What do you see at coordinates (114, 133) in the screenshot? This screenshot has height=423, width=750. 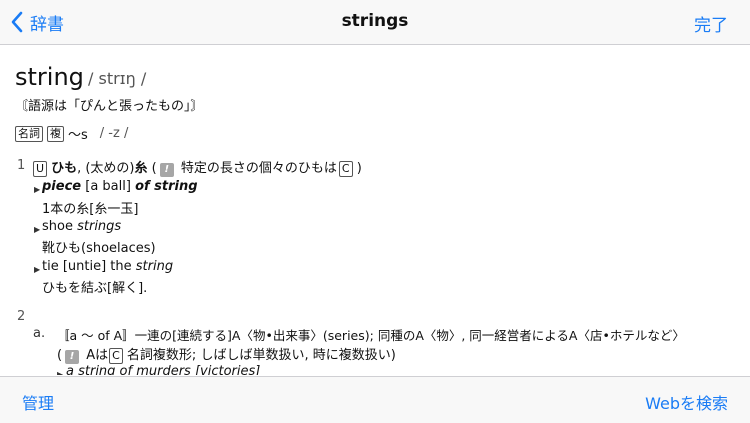 I see `plural-pronunciation: / -z /` at bounding box center [114, 133].